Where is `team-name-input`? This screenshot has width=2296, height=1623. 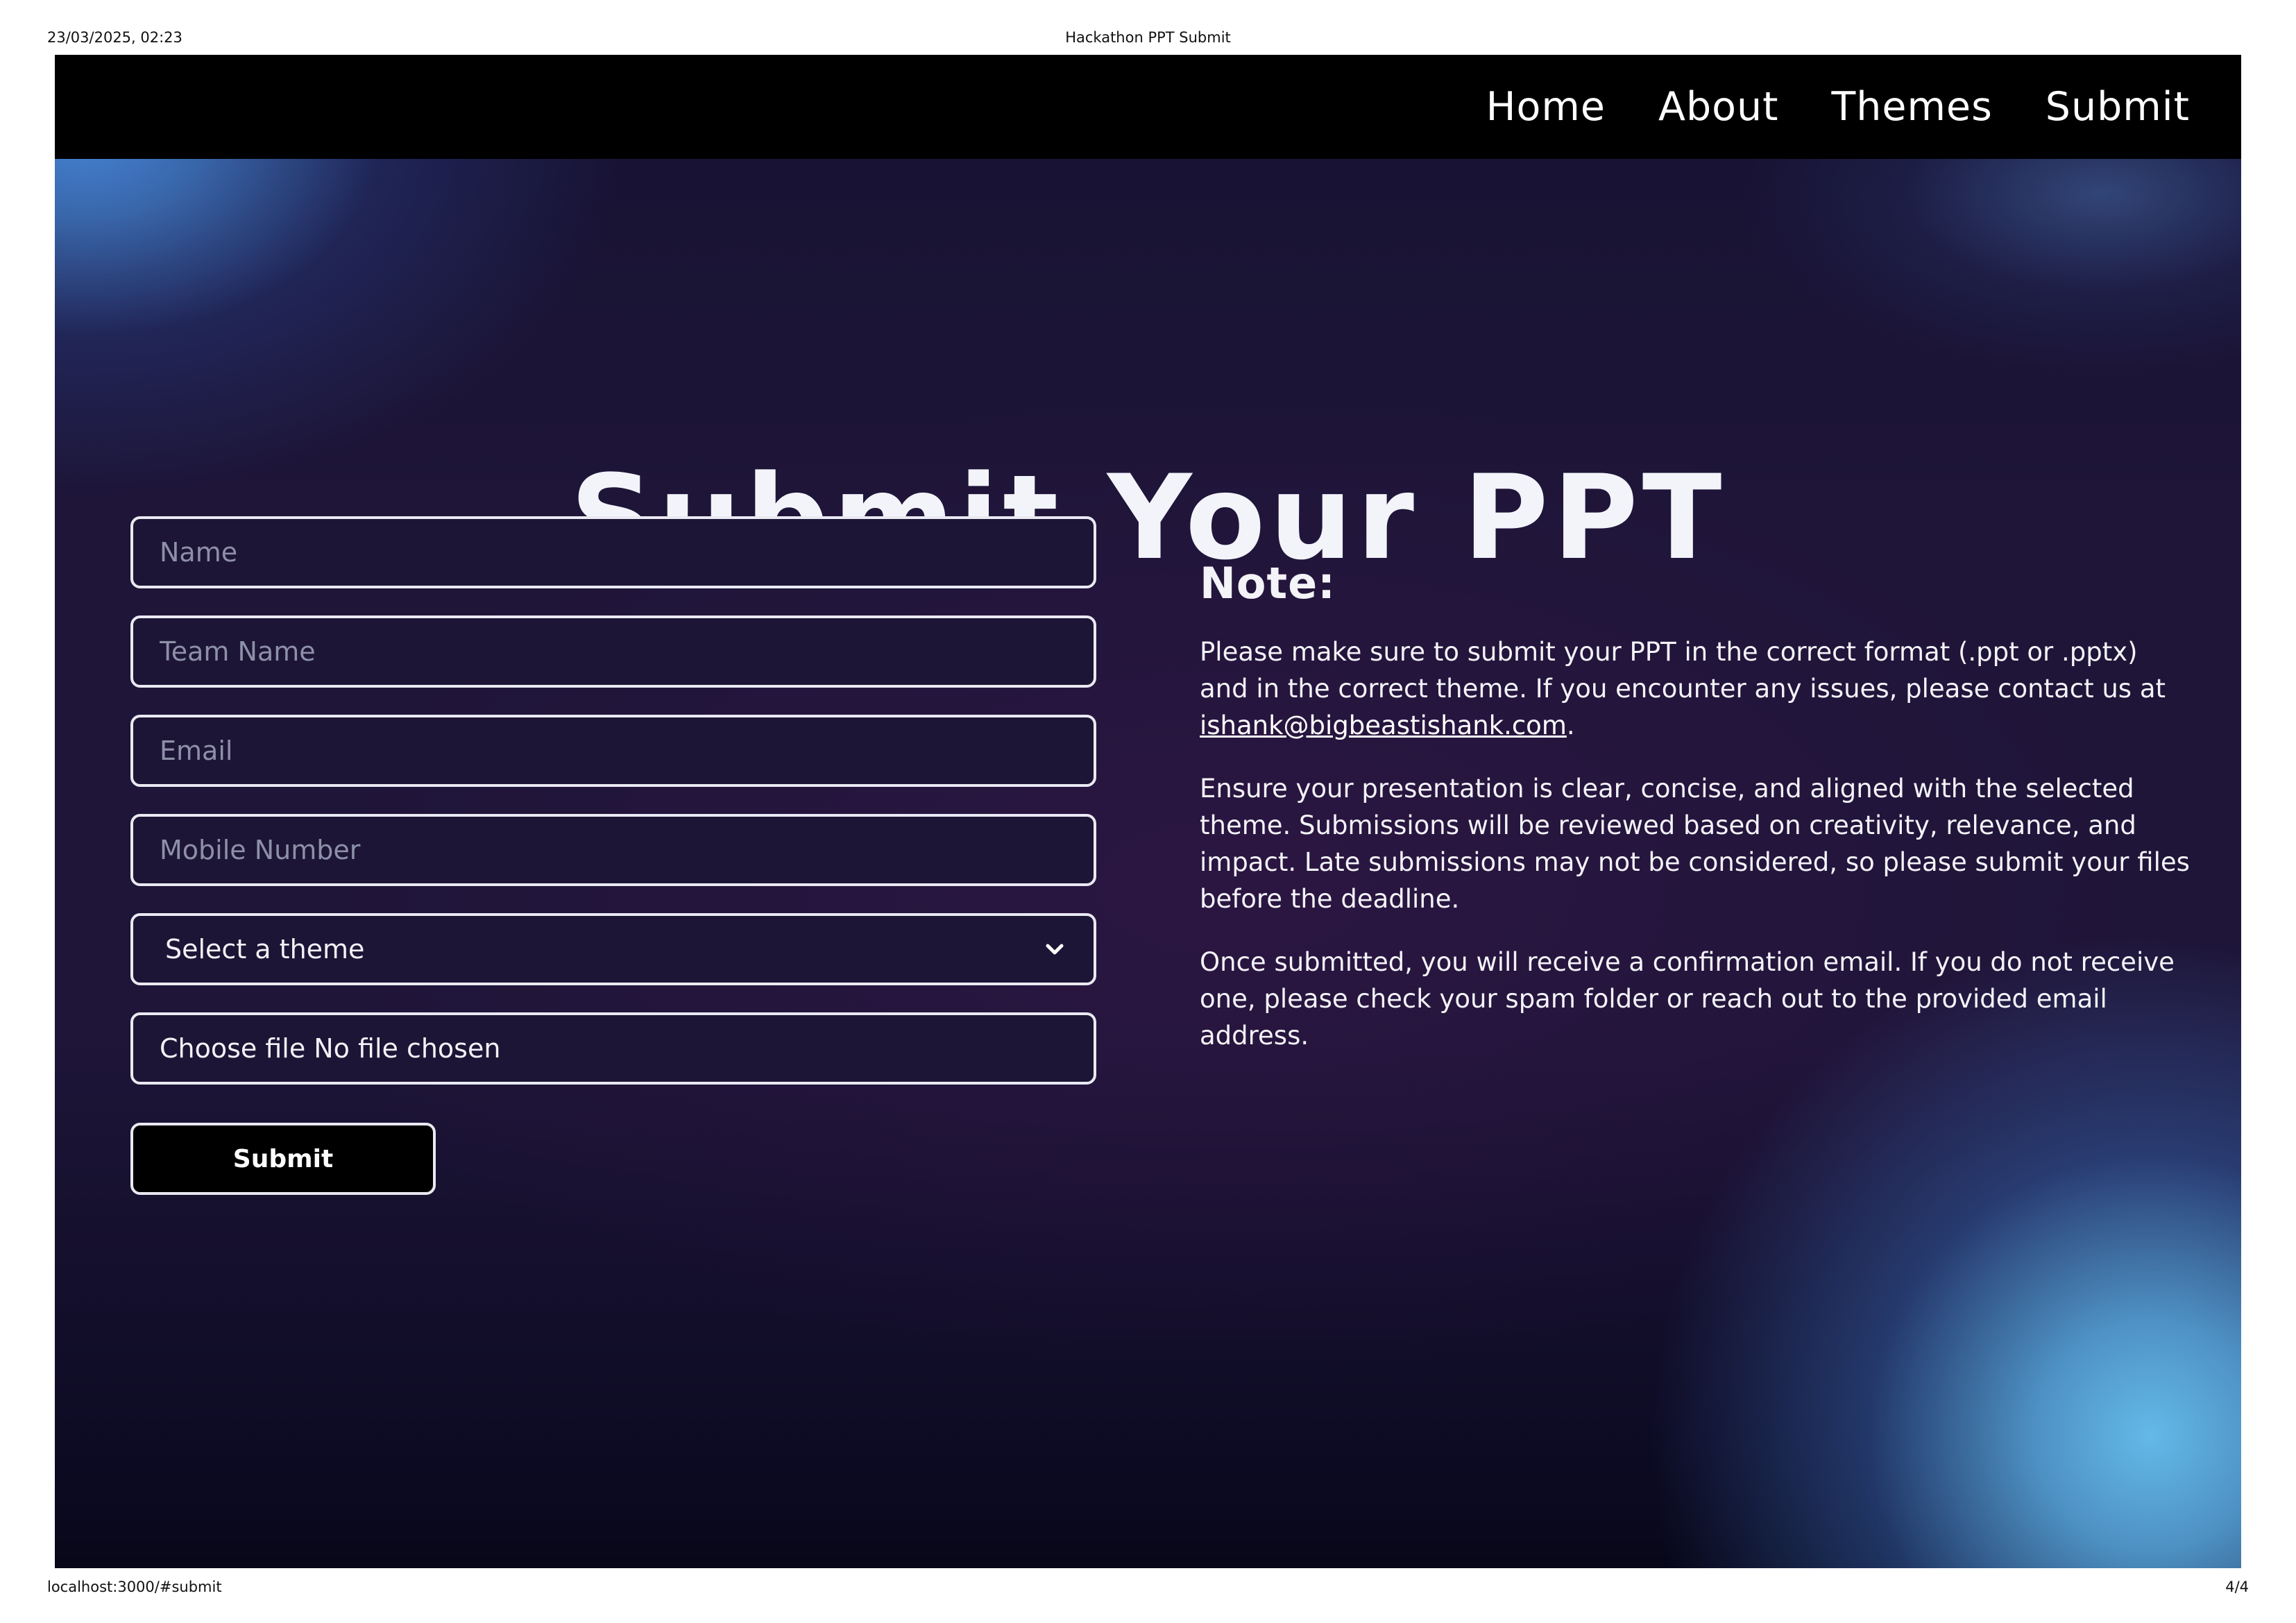
team-name-input is located at coordinates (613, 651).